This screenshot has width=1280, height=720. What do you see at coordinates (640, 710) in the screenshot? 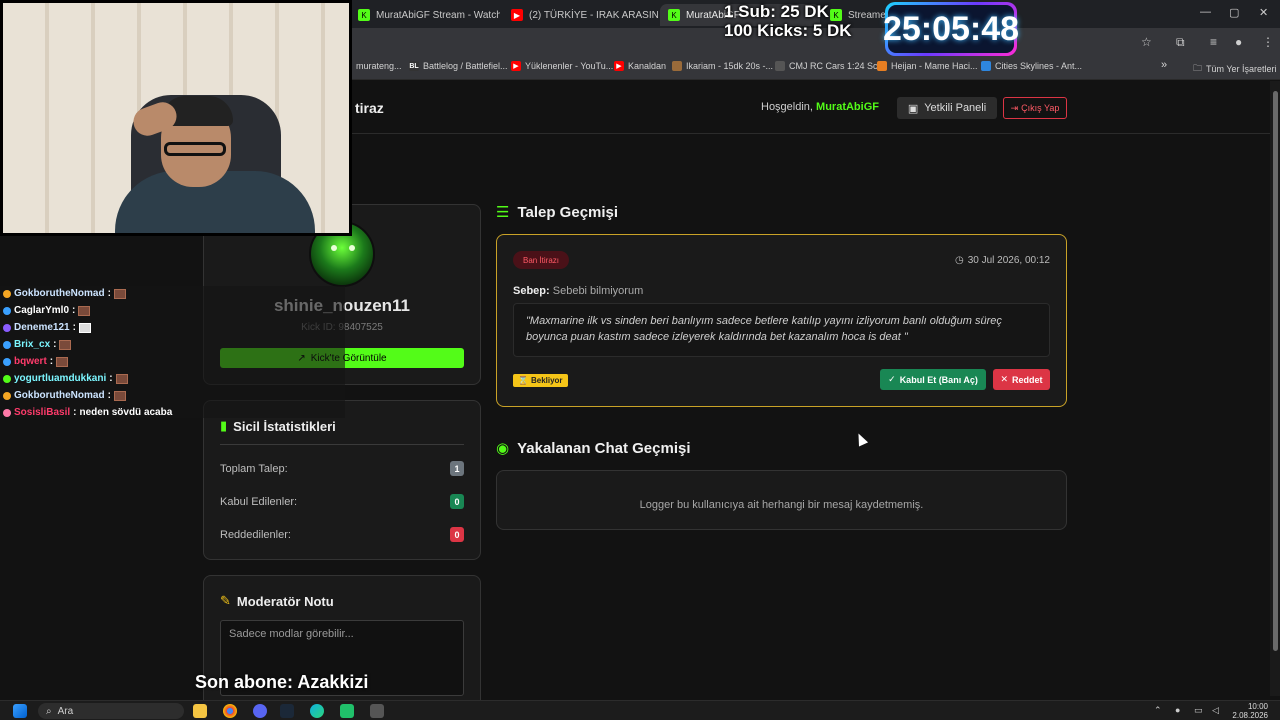
I see `windows-taskbar: ⌕ Ara ⌃ ● ▭ ◁ 10:00 2.08.2026` at bounding box center [640, 710].